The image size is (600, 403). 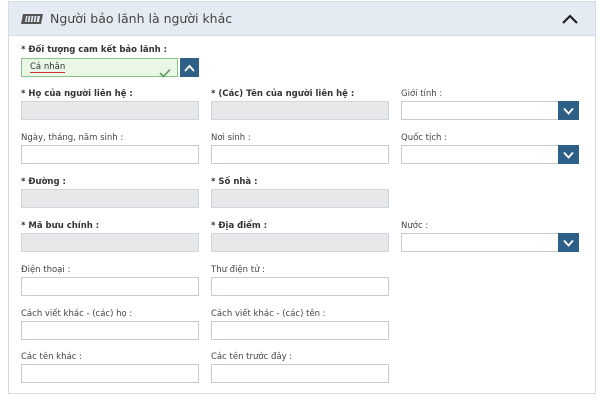 What do you see at coordinates (300, 198) in the screenshot?
I see `house-number-field` at bounding box center [300, 198].